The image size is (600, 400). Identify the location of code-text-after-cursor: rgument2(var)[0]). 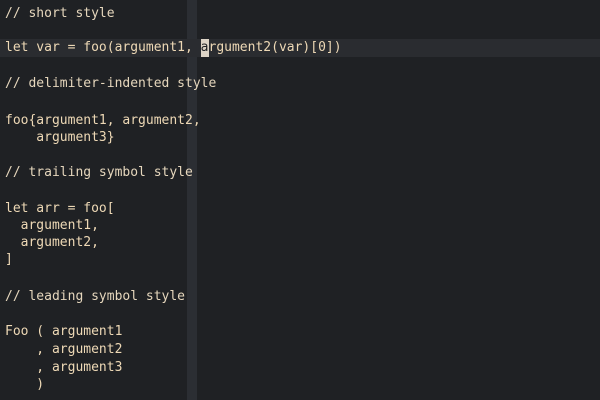
(275, 47).